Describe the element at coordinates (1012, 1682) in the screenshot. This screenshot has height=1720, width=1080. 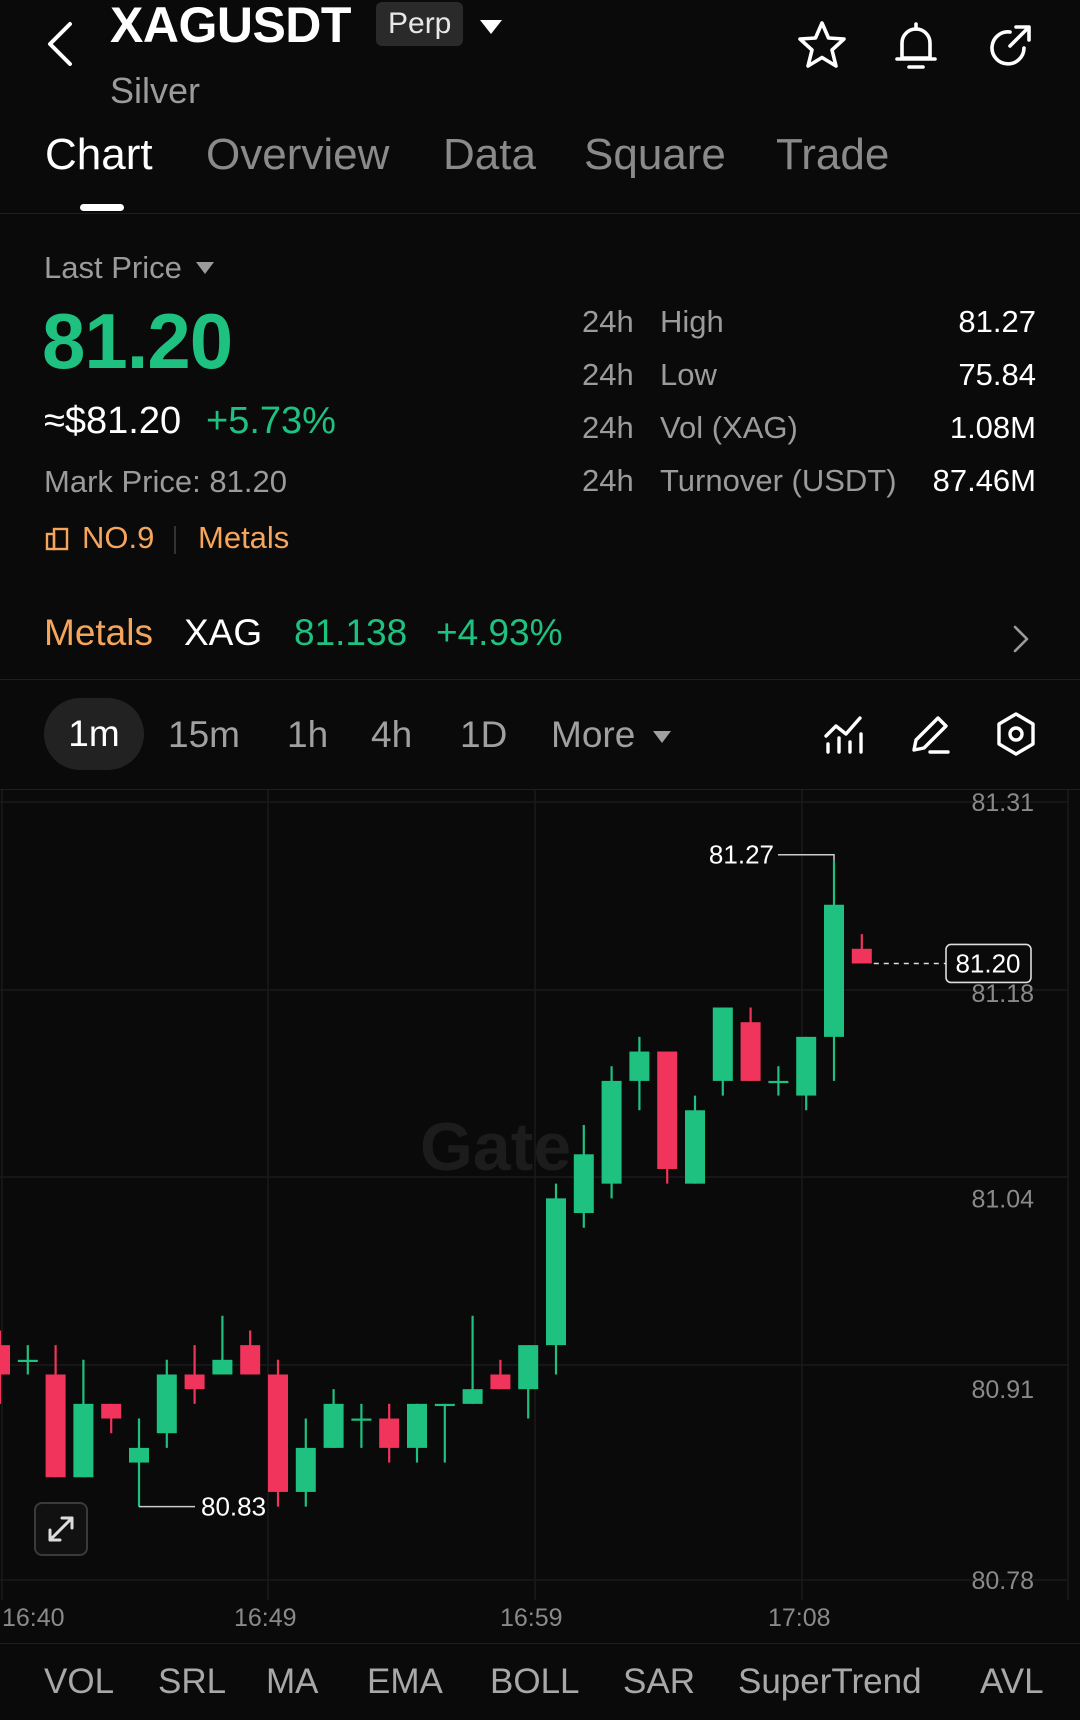
I see `indicator-avl: AVL` at that location.